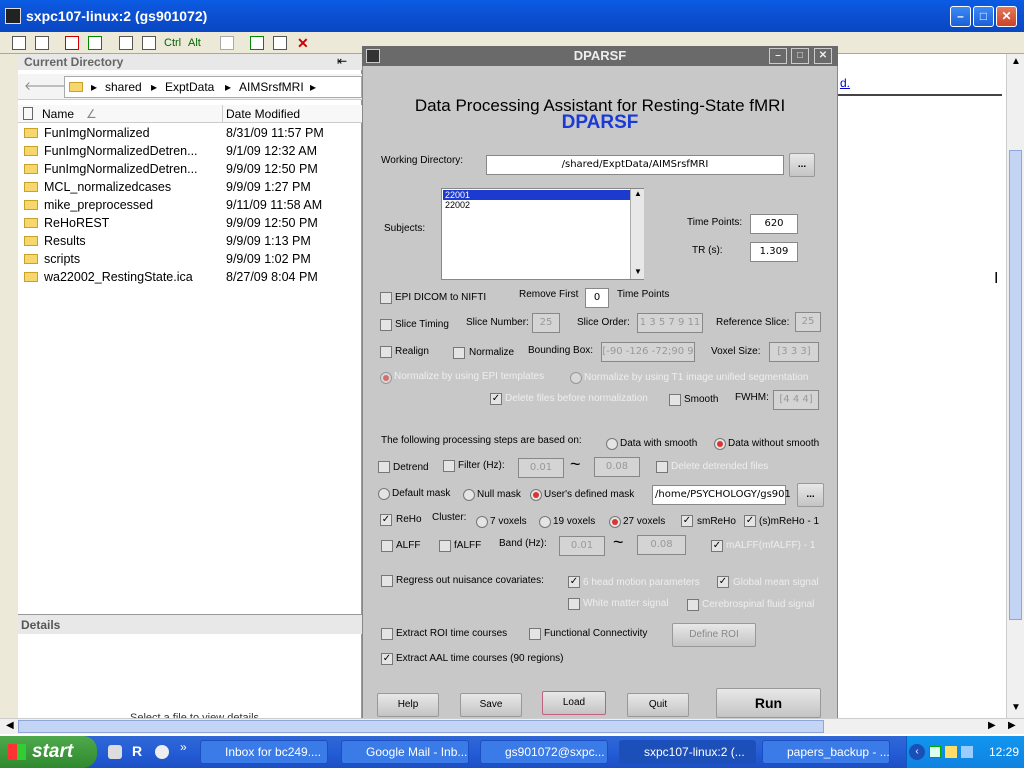 The height and width of the screenshot is (768, 1024). Describe the element at coordinates (935, 752) in the screenshot. I see `tray-network-icon` at that location.